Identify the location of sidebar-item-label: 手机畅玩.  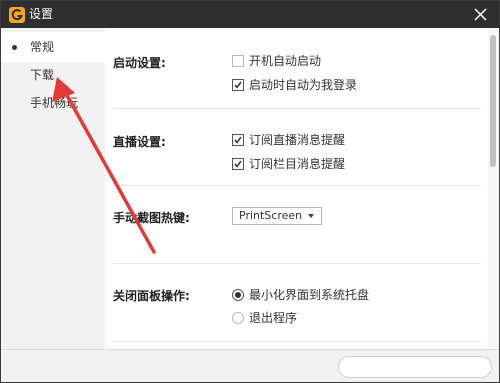
(54, 103).